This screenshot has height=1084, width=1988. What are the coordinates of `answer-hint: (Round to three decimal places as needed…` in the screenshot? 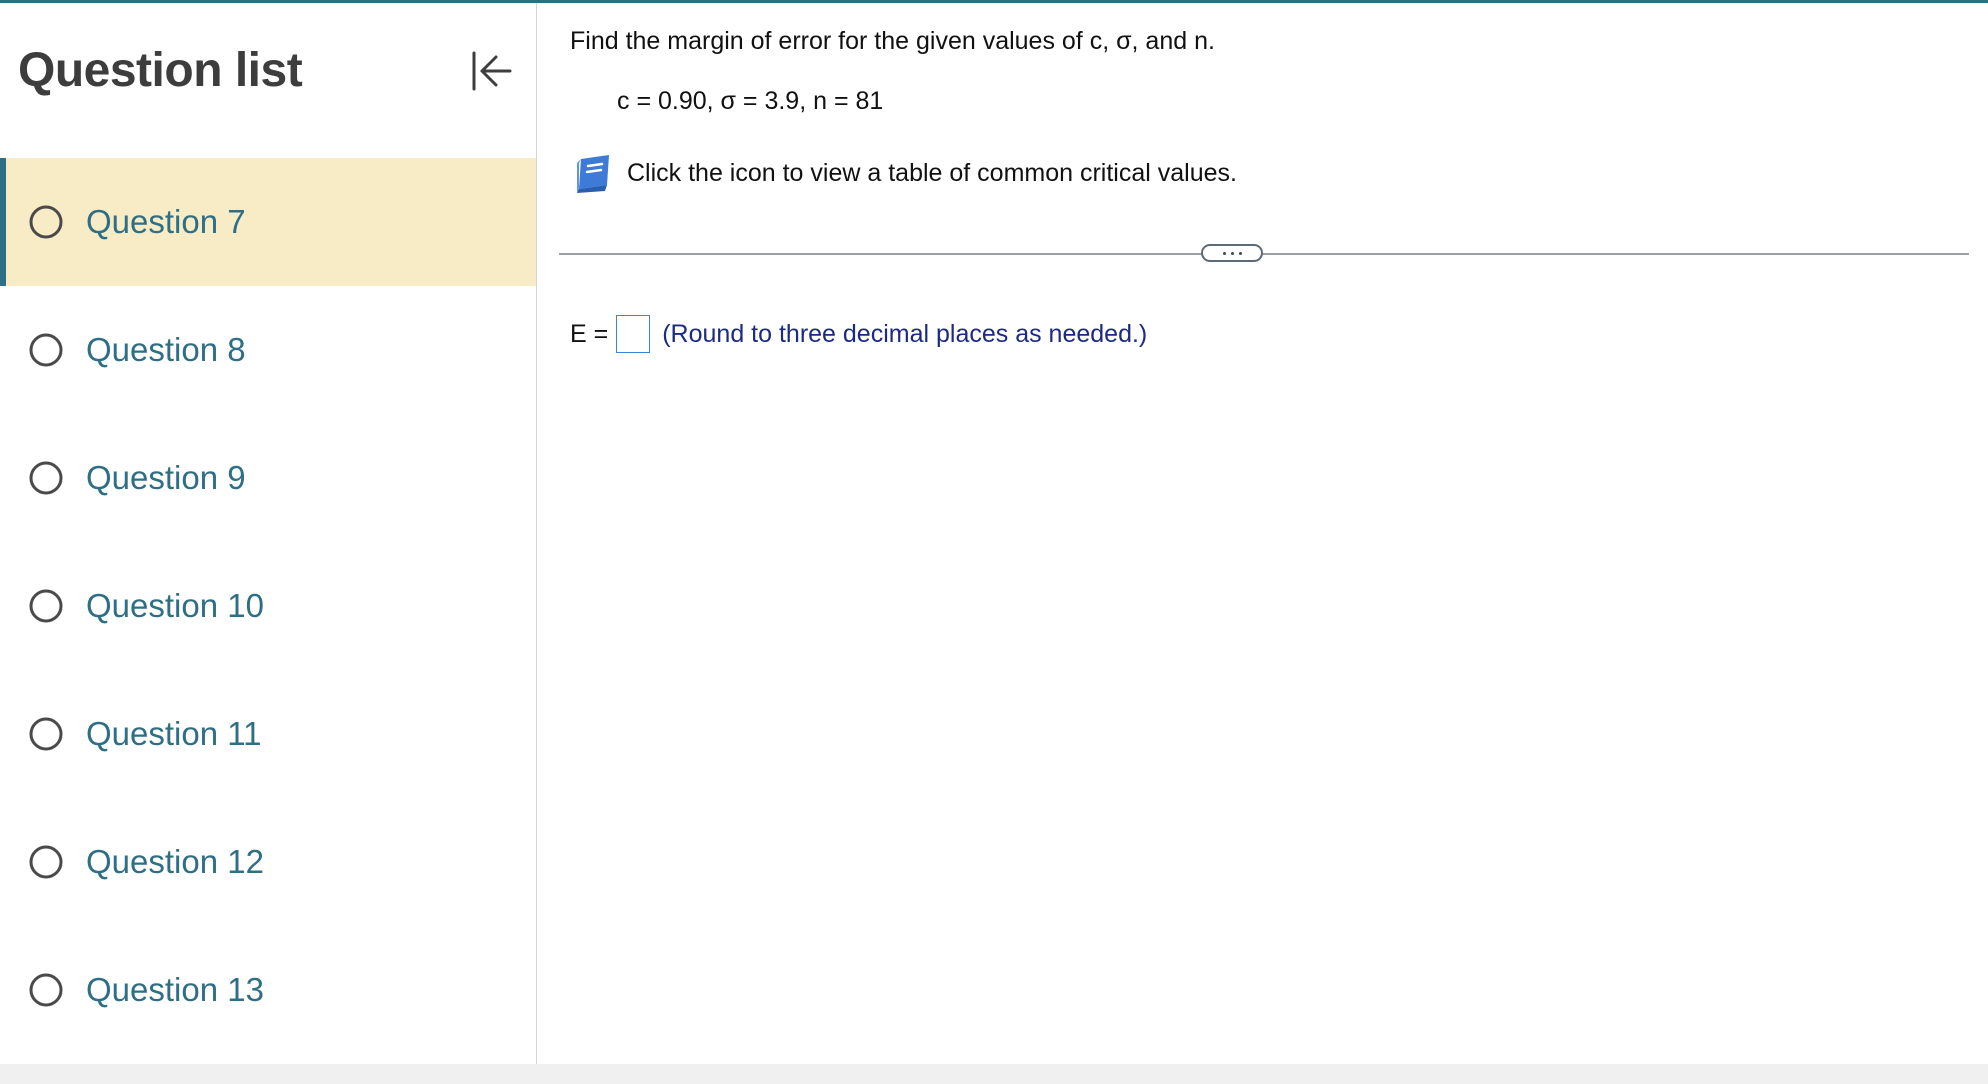 It's located at (905, 333).